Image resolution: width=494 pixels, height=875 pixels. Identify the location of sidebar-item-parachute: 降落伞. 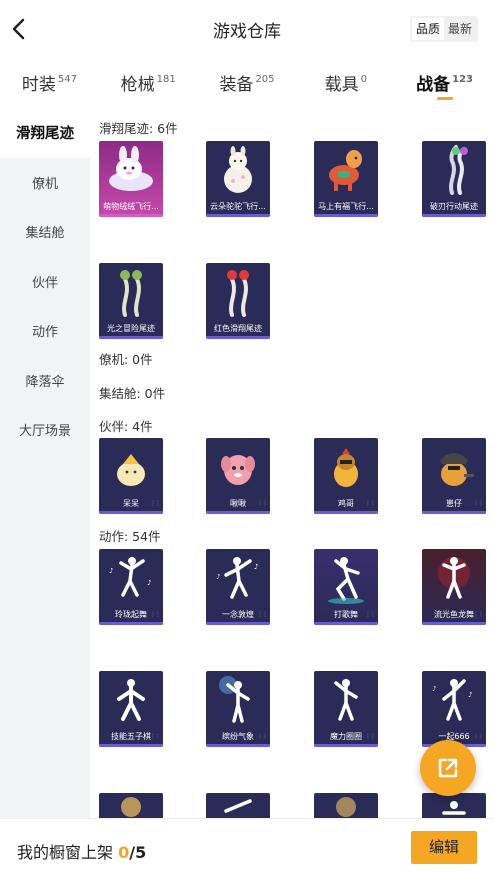
(45, 381).